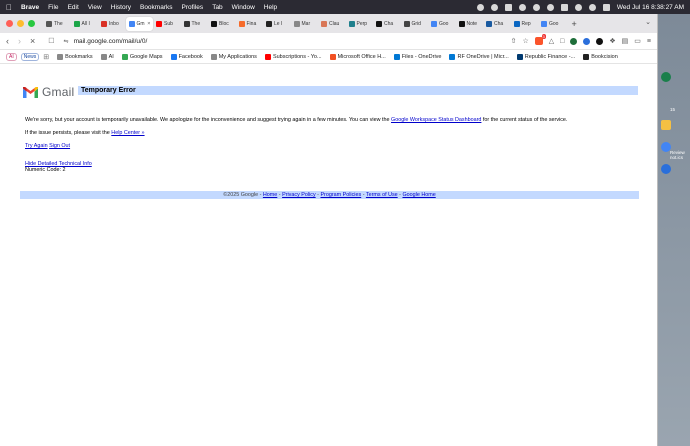 This screenshot has width=690, height=446. What do you see at coordinates (564, 7) in the screenshot?
I see `battery-icon` at bounding box center [564, 7].